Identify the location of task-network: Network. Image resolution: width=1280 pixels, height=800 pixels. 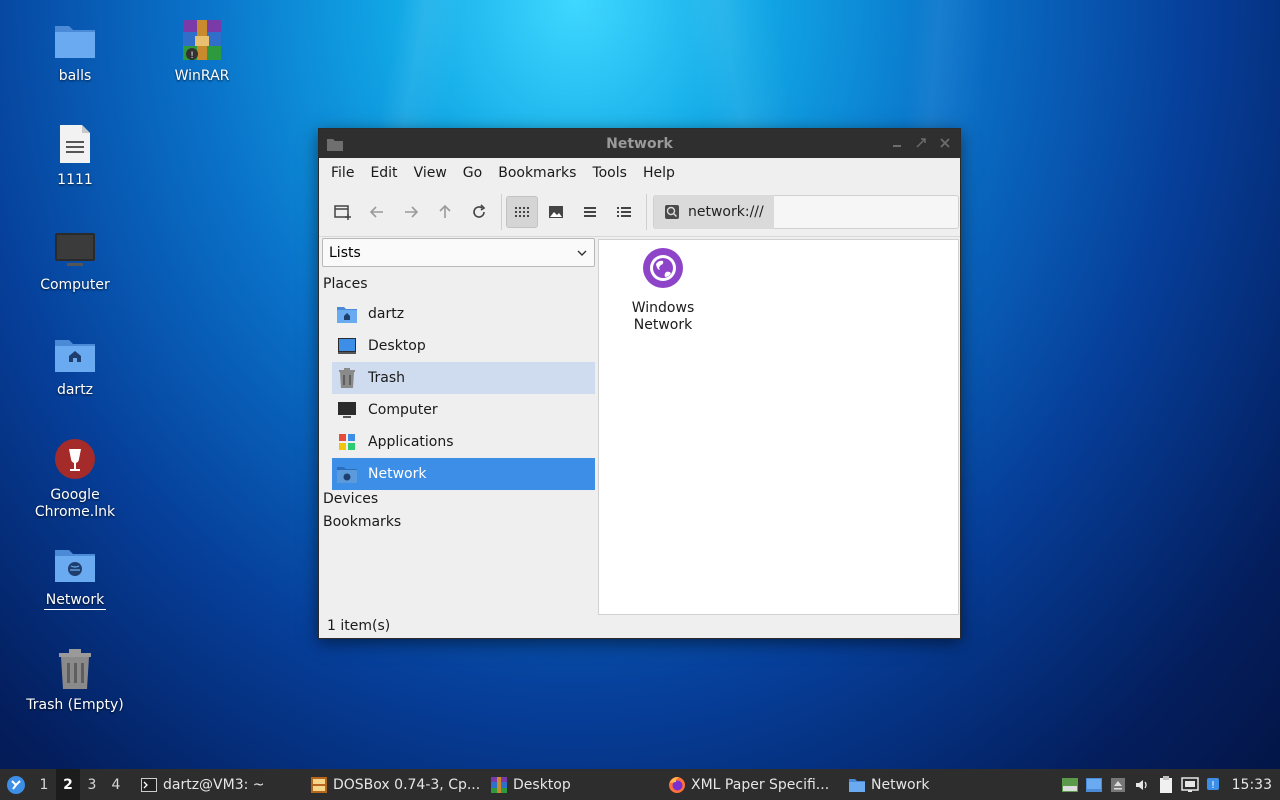
(904, 784).